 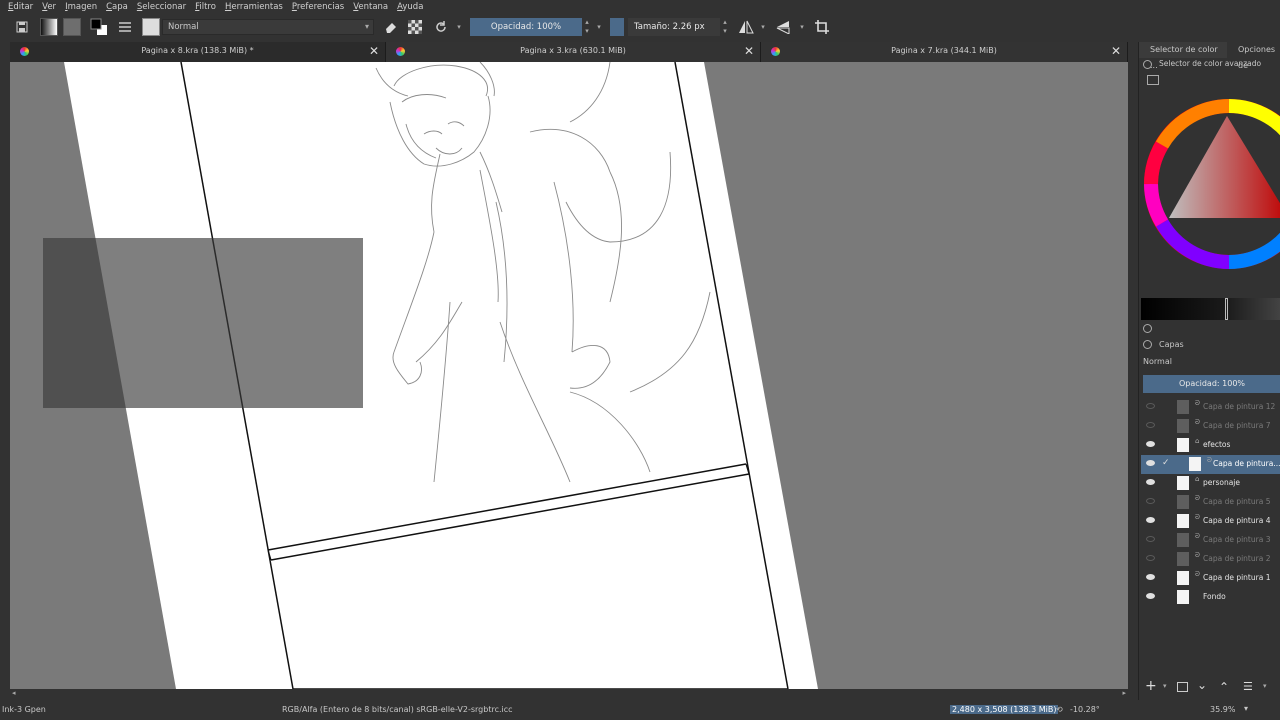 What do you see at coordinates (1253, 56) in the screenshot?
I see `tab-tool-options: Opciones de` at bounding box center [1253, 56].